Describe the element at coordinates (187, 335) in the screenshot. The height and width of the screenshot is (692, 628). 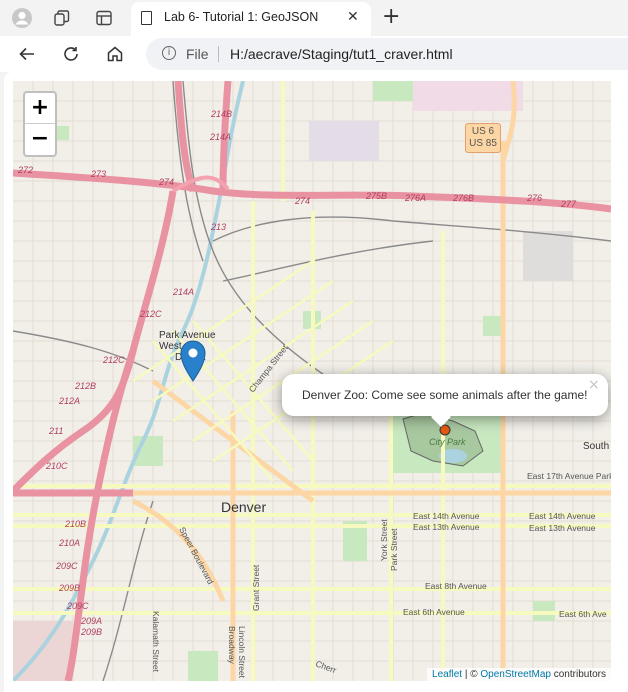
I see `place-label: Park Avenue` at that location.